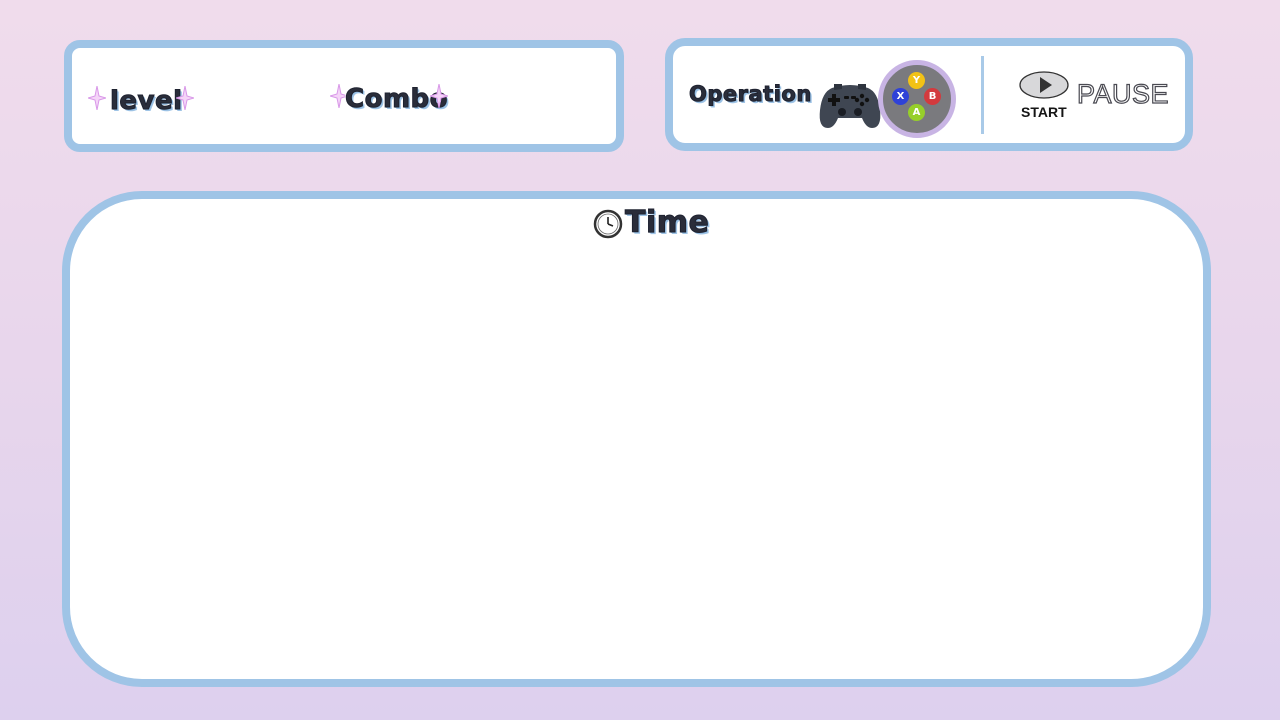 This screenshot has height=720, width=1280. Describe the element at coordinates (146, 101) in the screenshot. I see `level-label: level` at that location.